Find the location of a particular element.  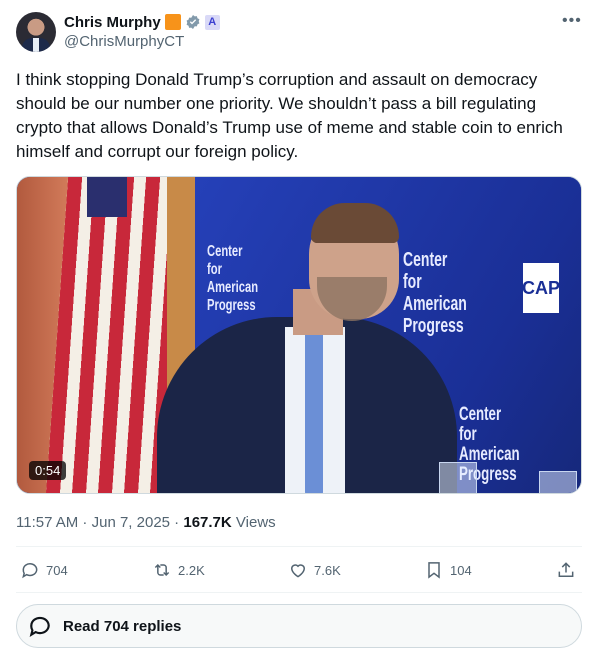

views-count: 167.7K is located at coordinates (207, 522).